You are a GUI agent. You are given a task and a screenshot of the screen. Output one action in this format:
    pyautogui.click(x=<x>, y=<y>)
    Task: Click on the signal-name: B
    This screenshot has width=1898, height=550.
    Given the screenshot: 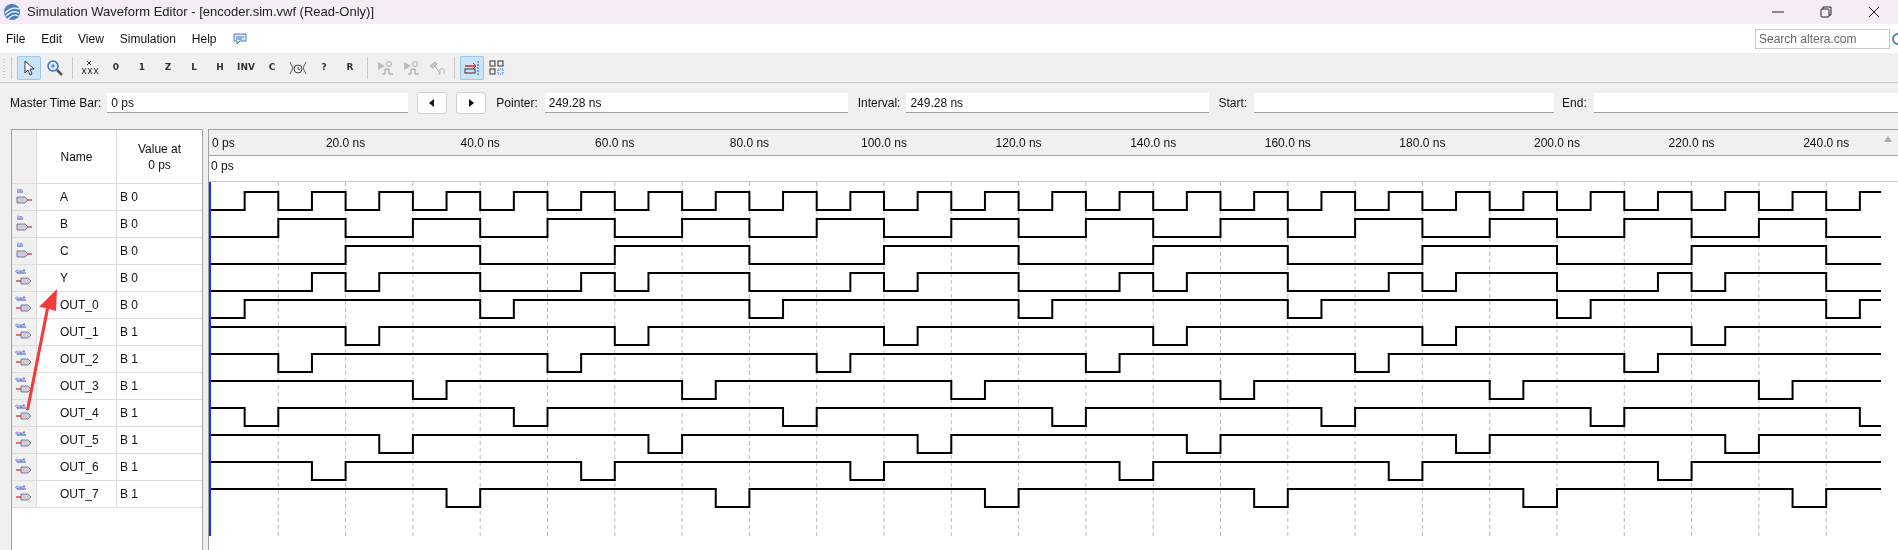 What is the action you would take?
    pyautogui.click(x=64, y=224)
    